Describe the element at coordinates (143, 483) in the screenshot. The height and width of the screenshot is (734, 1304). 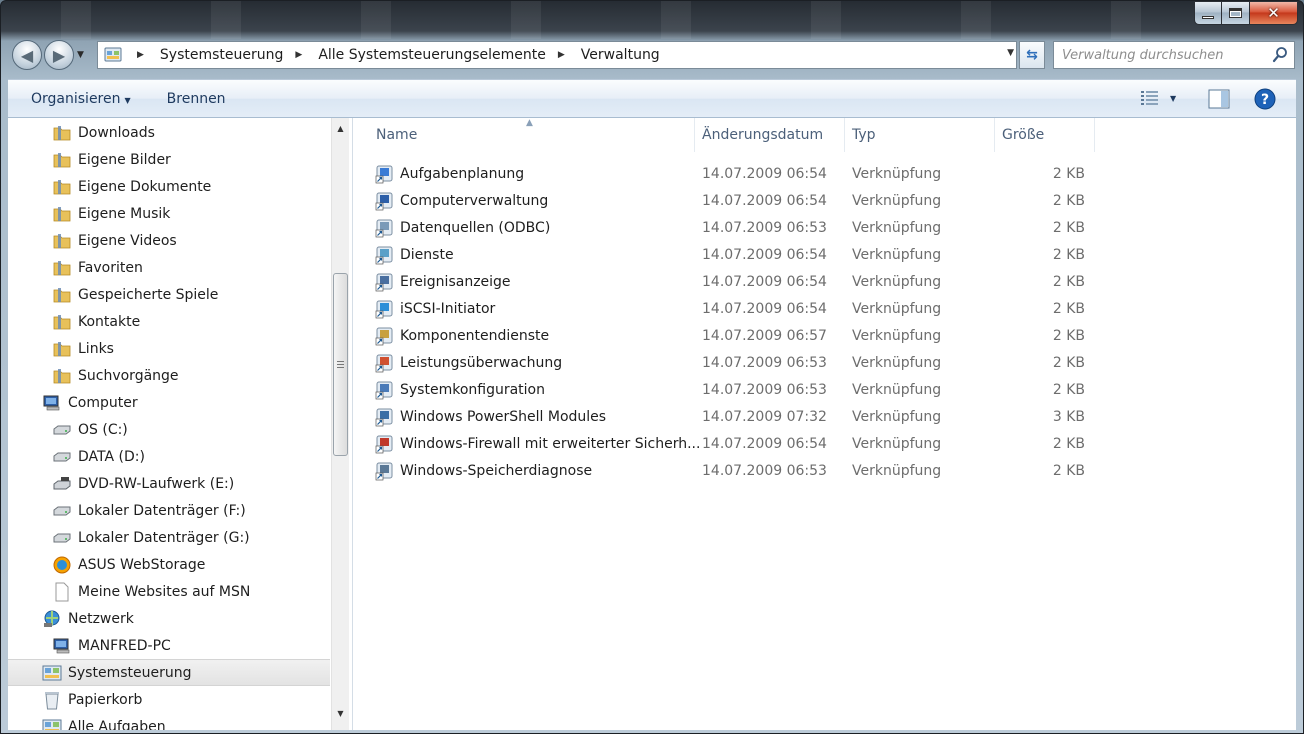
I see `navpane-item: DVD-RW-Laufwerk (E:)` at that location.